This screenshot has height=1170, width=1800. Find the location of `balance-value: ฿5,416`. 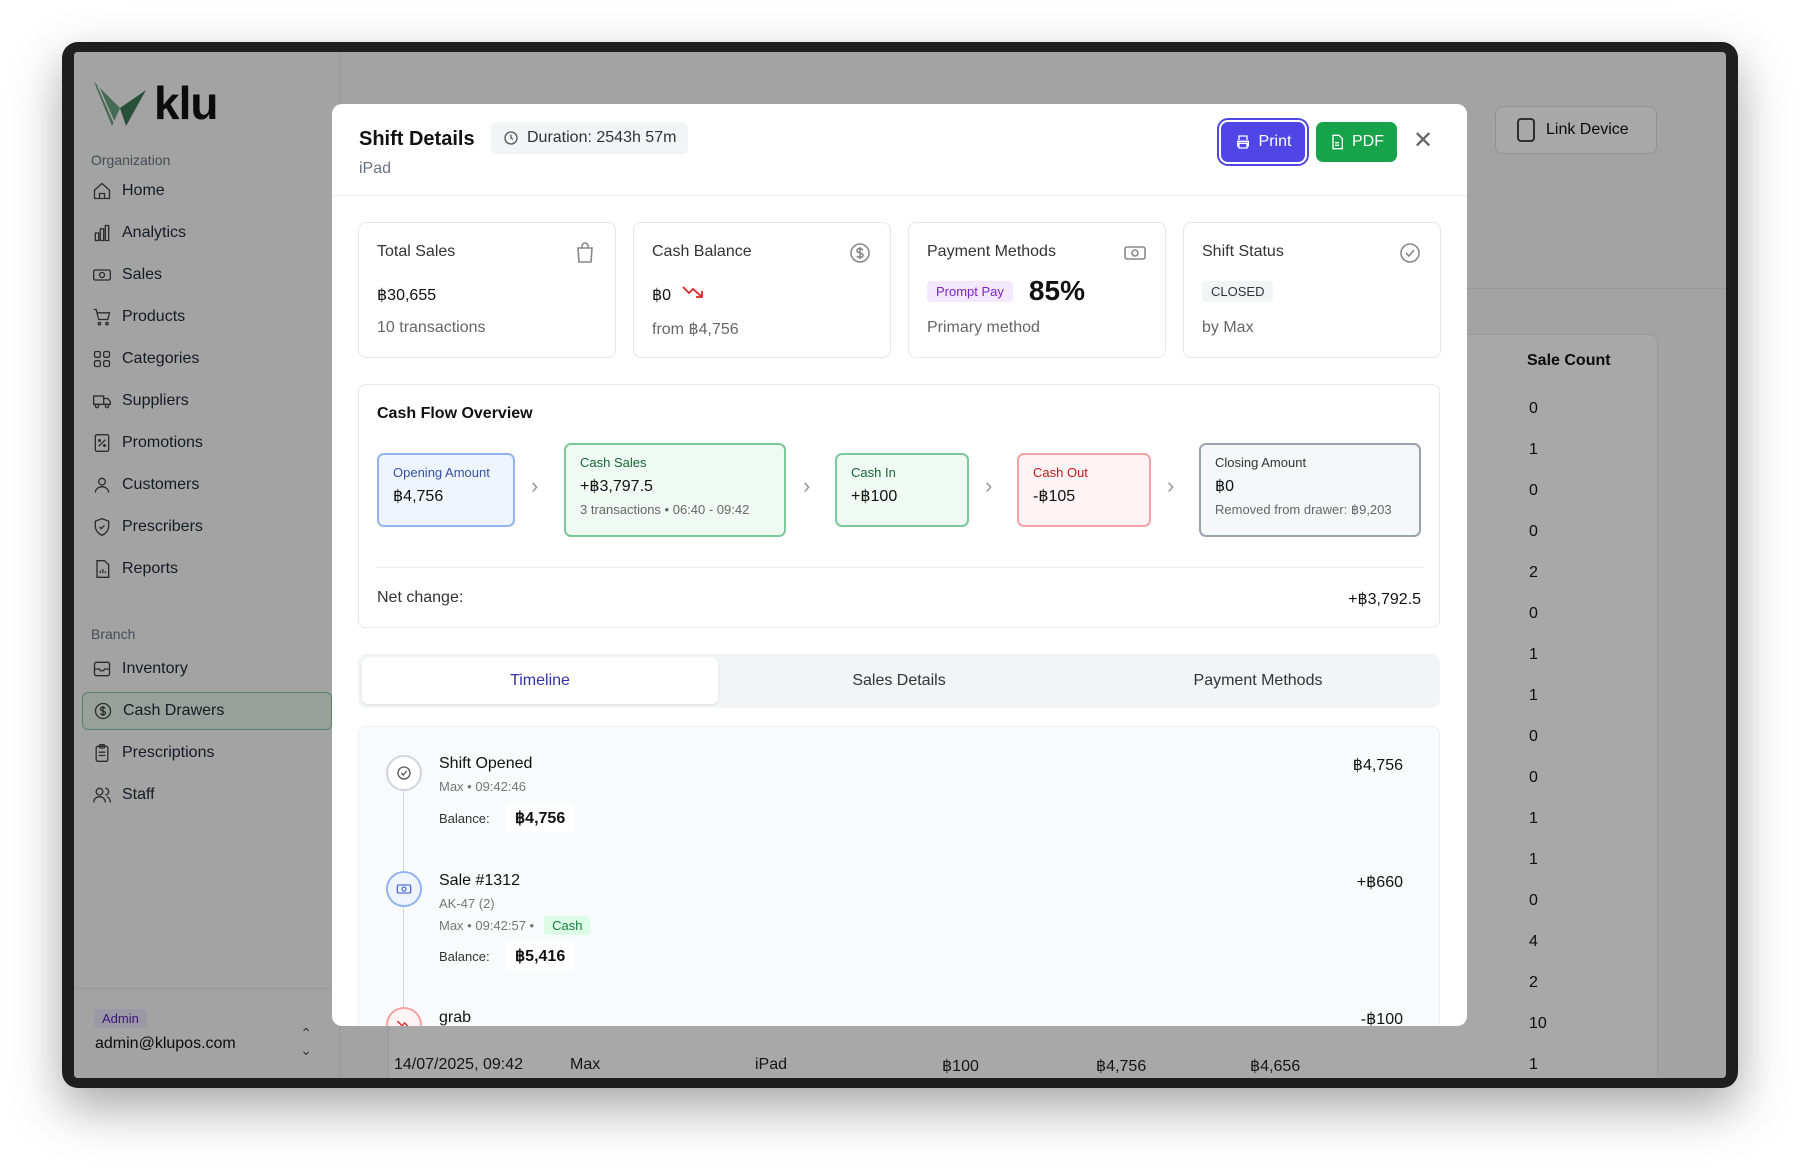

balance-value: ฿5,416 is located at coordinates (540, 956).